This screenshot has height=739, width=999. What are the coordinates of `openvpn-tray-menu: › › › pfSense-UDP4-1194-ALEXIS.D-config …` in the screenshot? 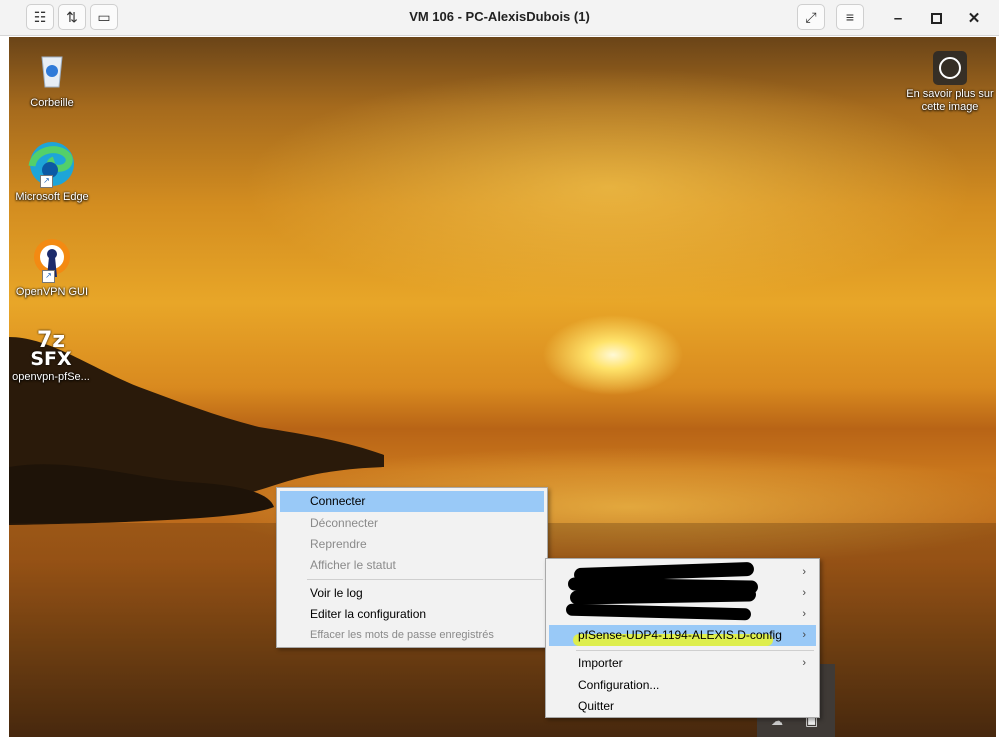 It's located at (682, 638).